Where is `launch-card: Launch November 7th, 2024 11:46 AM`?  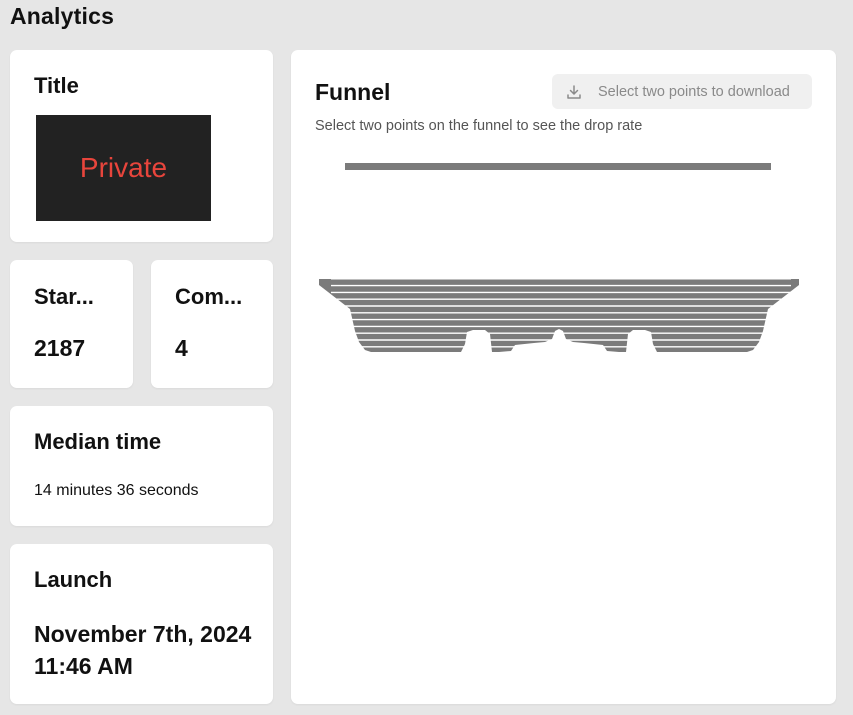 launch-card: Launch November 7th, 2024 11:46 AM is located at coordinates (141, 624).